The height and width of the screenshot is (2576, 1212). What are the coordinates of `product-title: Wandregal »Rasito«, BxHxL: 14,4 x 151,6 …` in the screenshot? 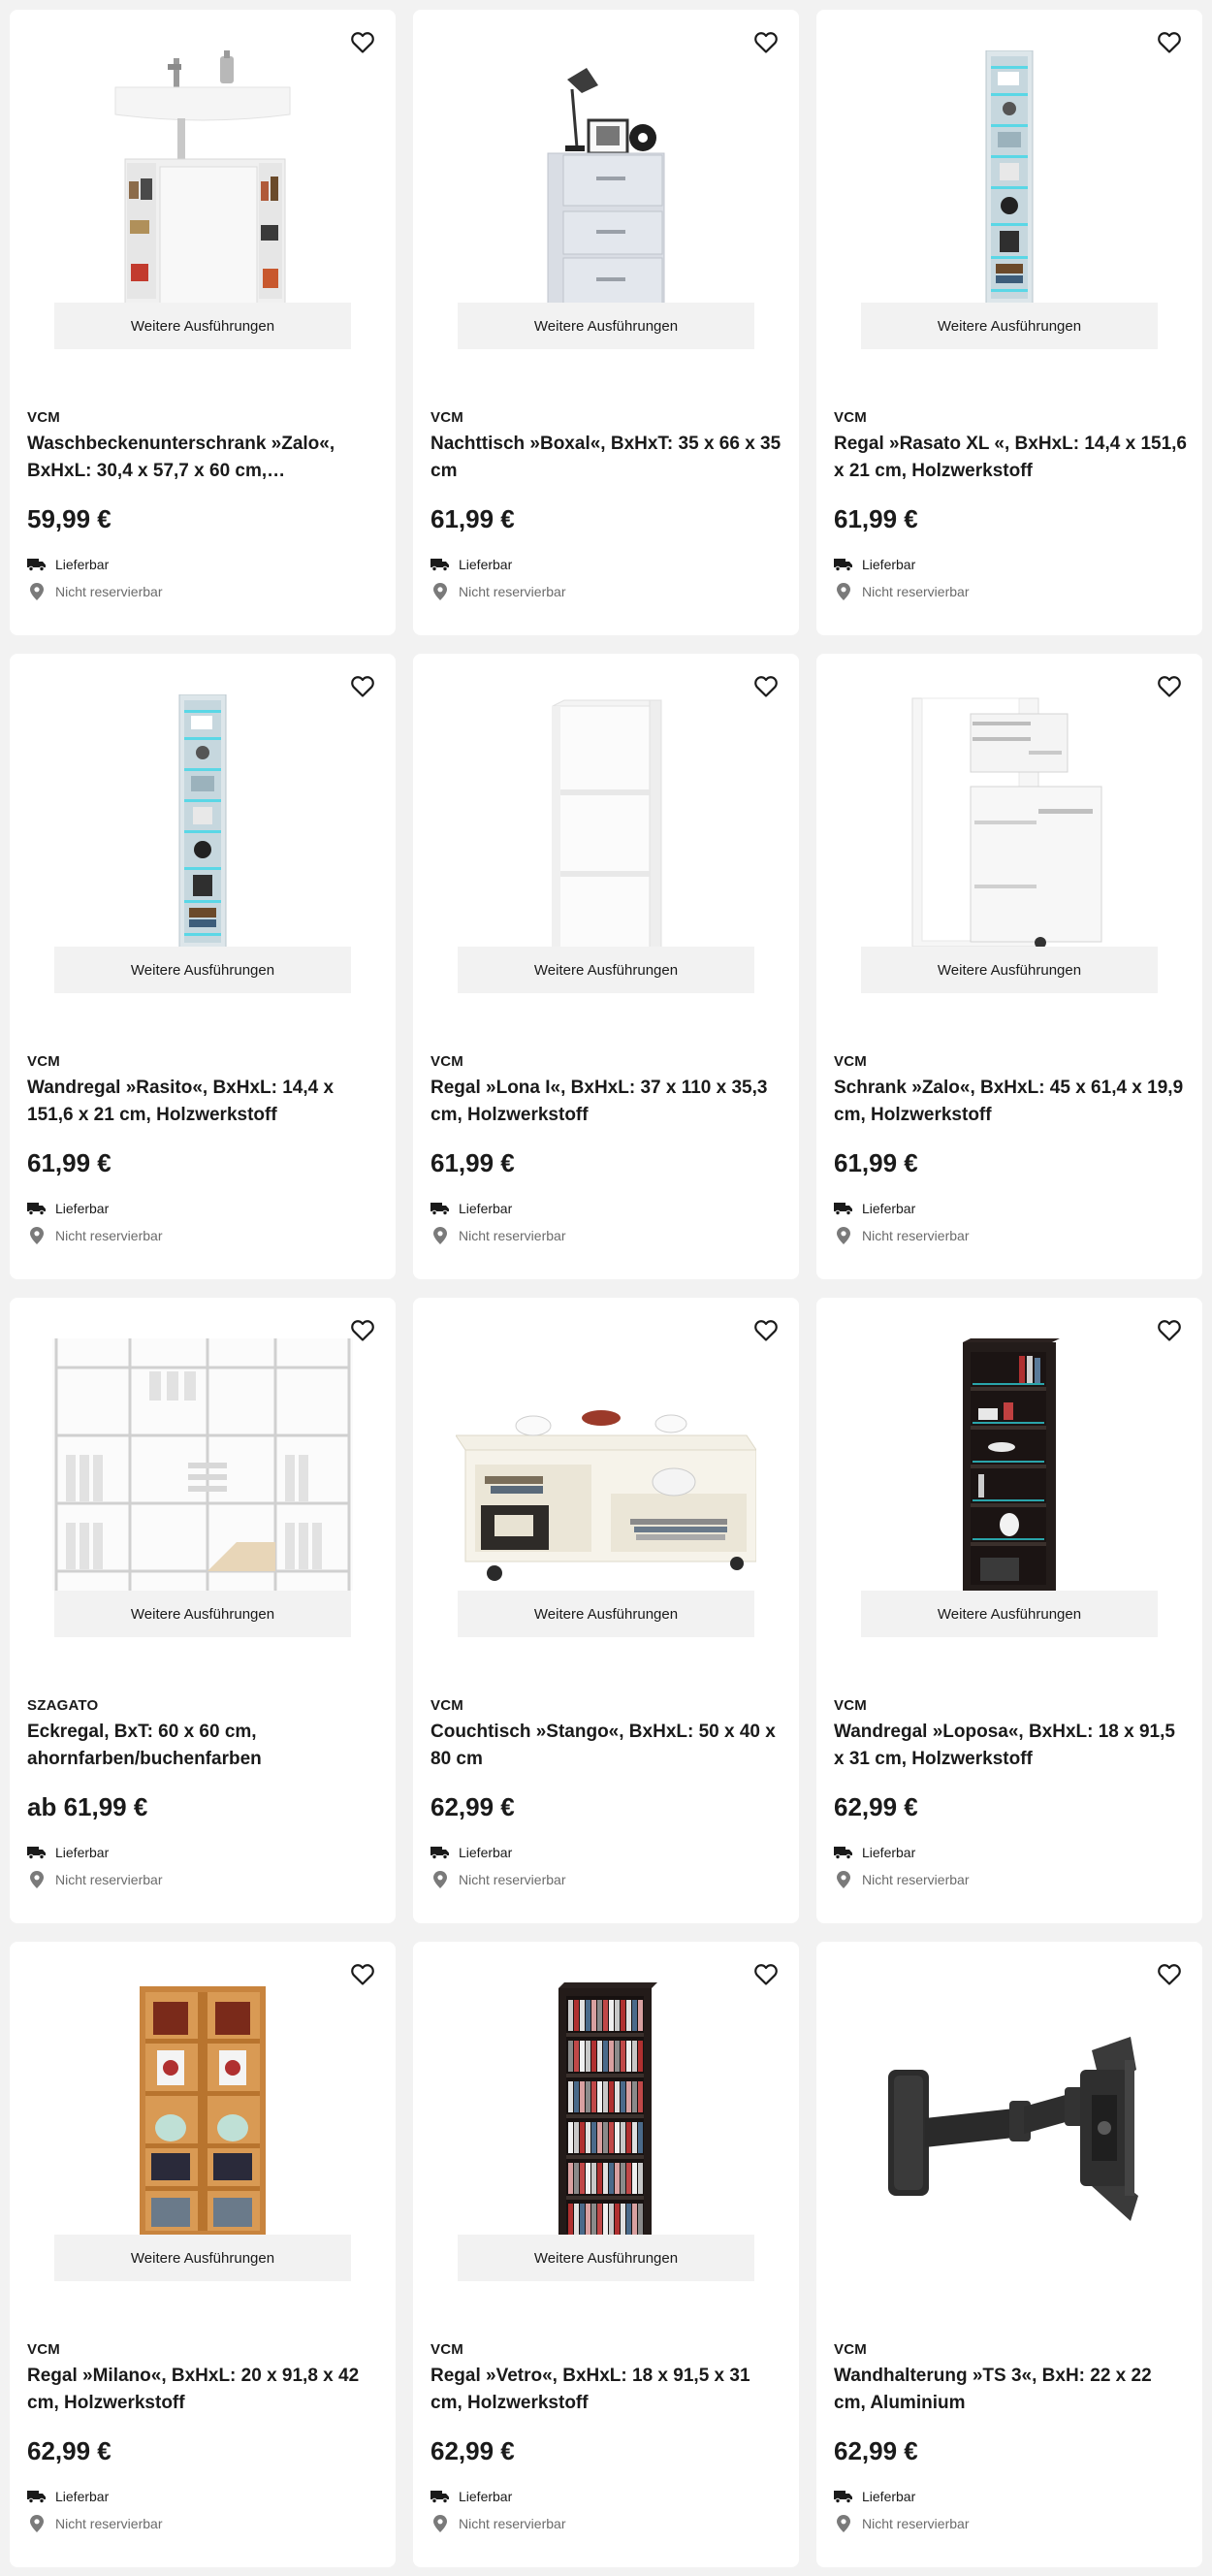 It's located at (204, 1102).